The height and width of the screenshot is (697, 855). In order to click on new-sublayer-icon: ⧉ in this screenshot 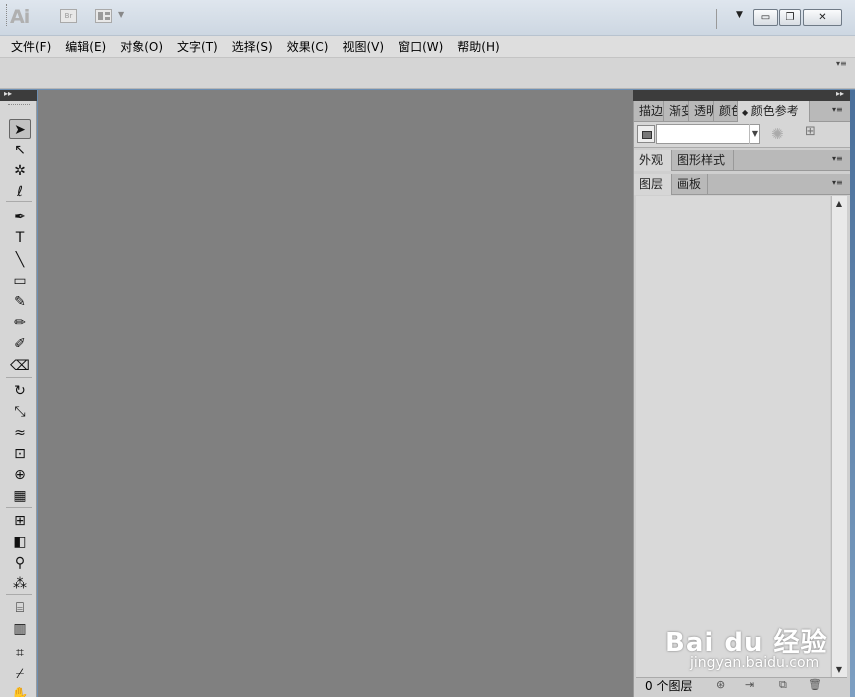, I will do `click(783, 685)`.